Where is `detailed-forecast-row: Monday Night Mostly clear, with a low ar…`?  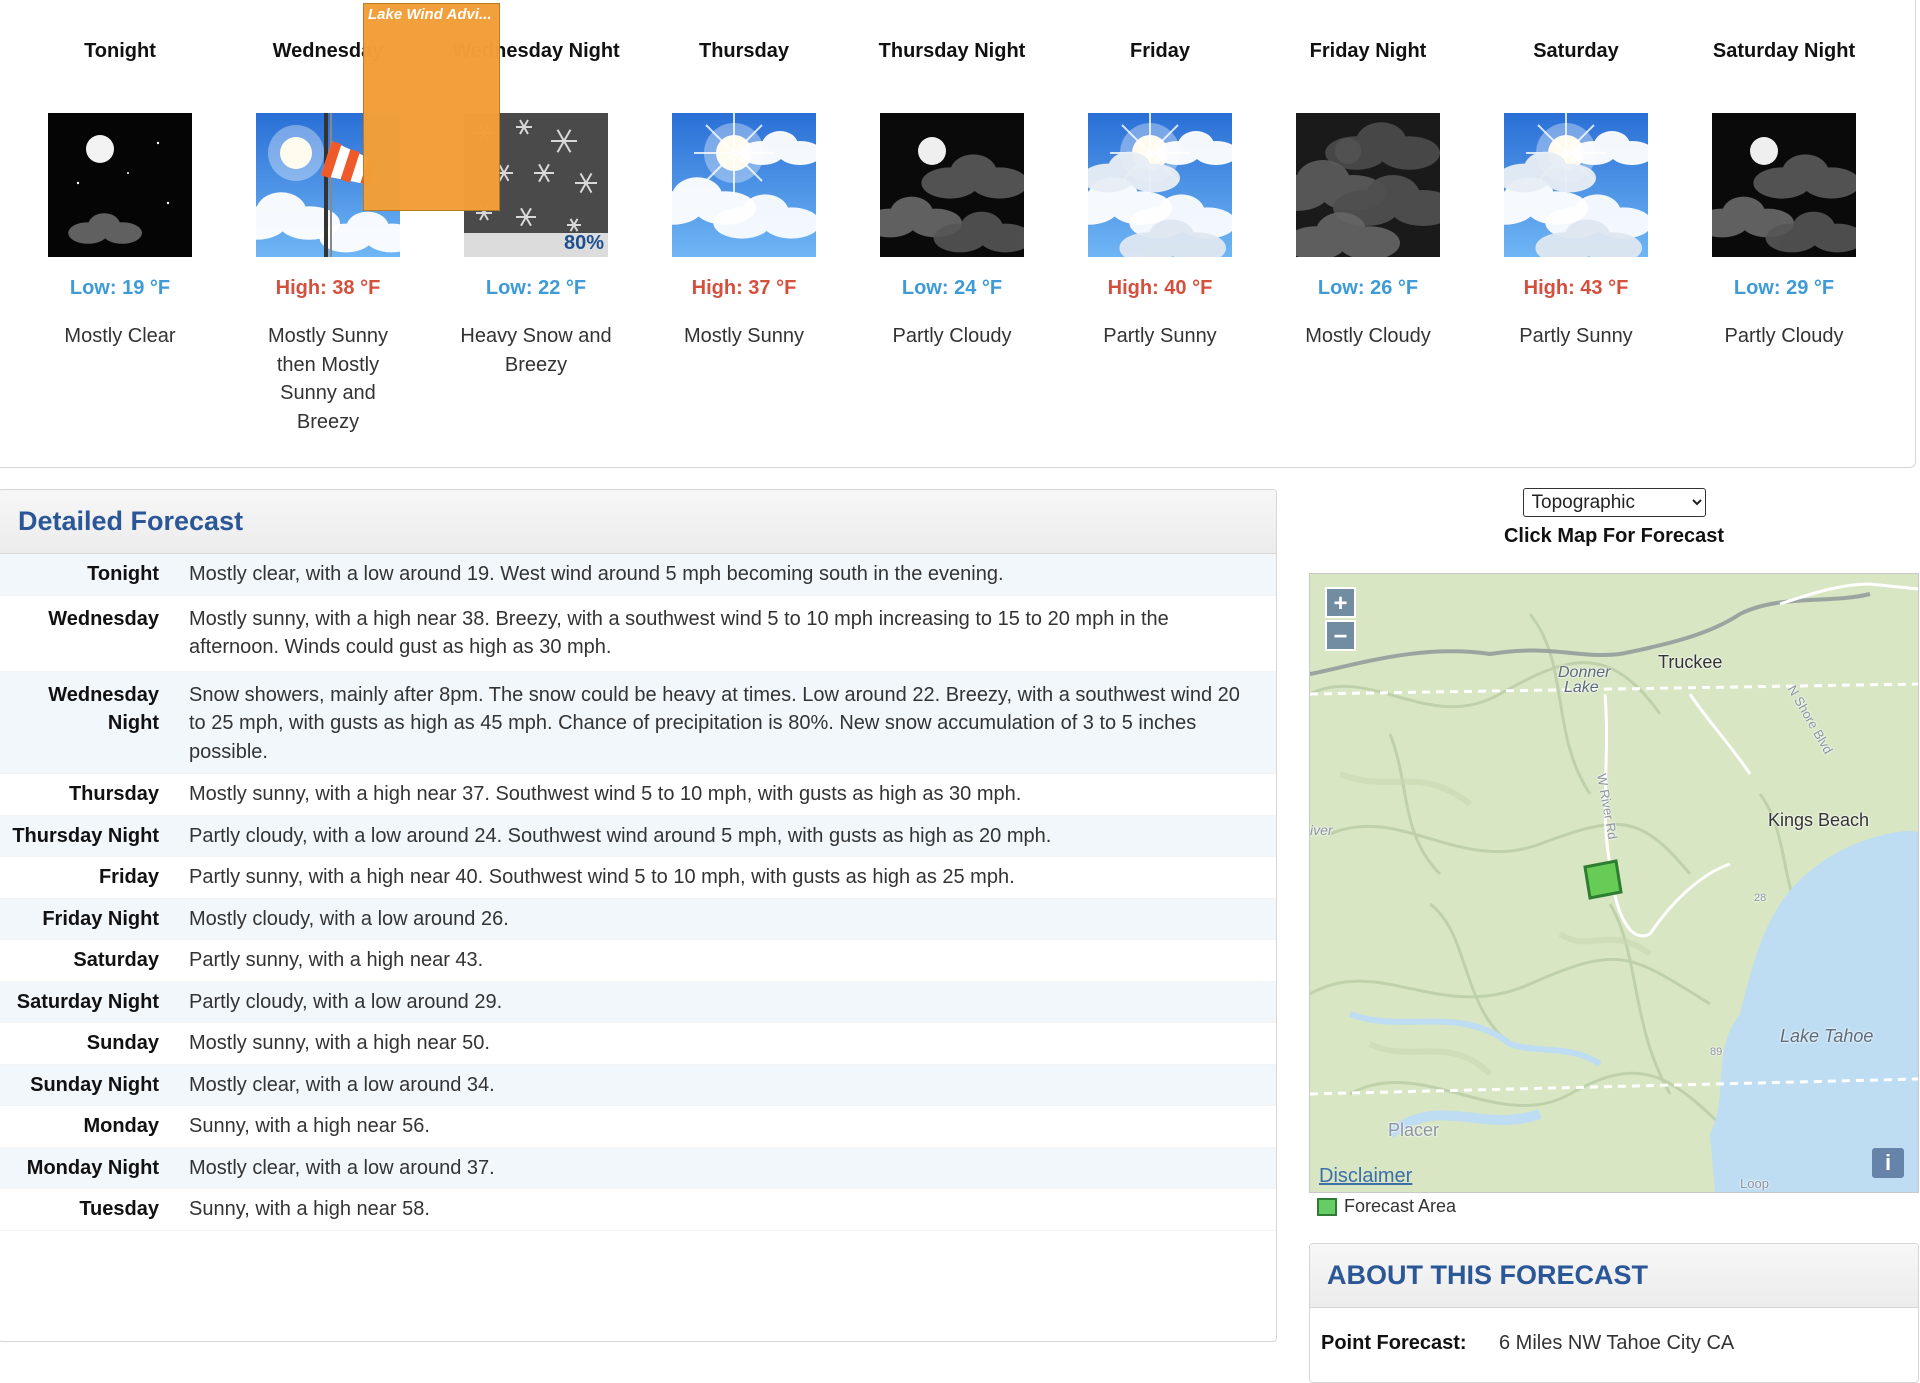
detailed-forecast-row: Monday Night Mostly clear, with a low ar… is located at coordinates (638, 1168).